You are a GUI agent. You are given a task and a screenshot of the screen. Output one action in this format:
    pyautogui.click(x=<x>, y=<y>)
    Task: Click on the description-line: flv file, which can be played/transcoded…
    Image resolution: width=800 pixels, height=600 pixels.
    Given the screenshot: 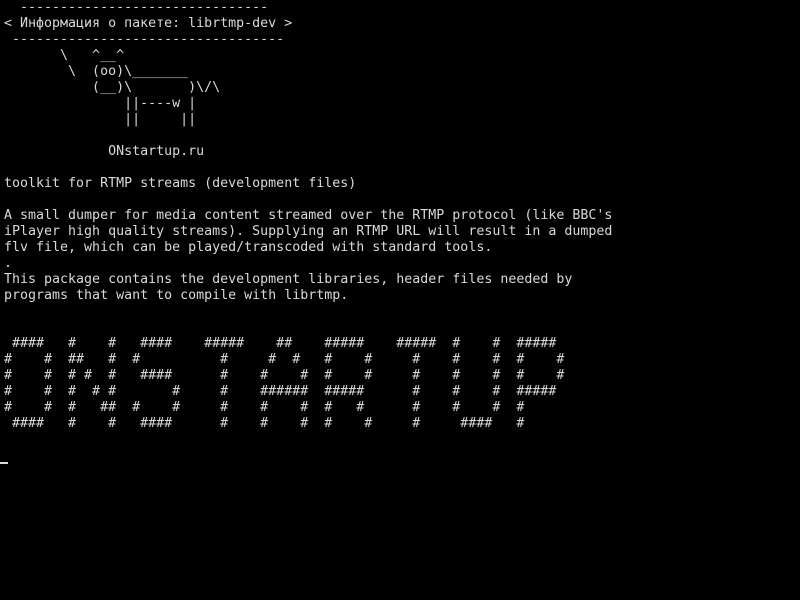 What is the action you would take?
    pyautogui.click(x=248, y=247)
    